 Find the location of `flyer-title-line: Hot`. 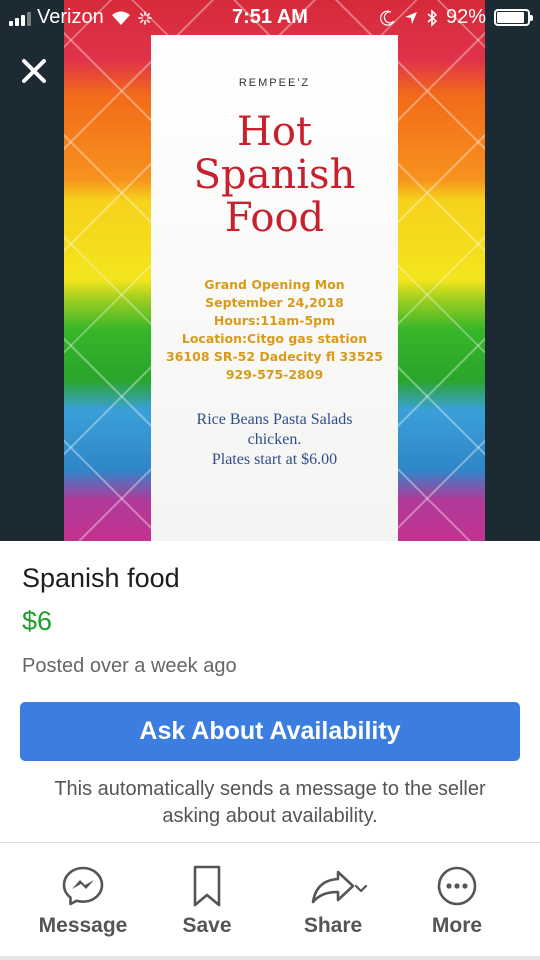

flyer-title-line: Hot is located at coordinates (274, 132).